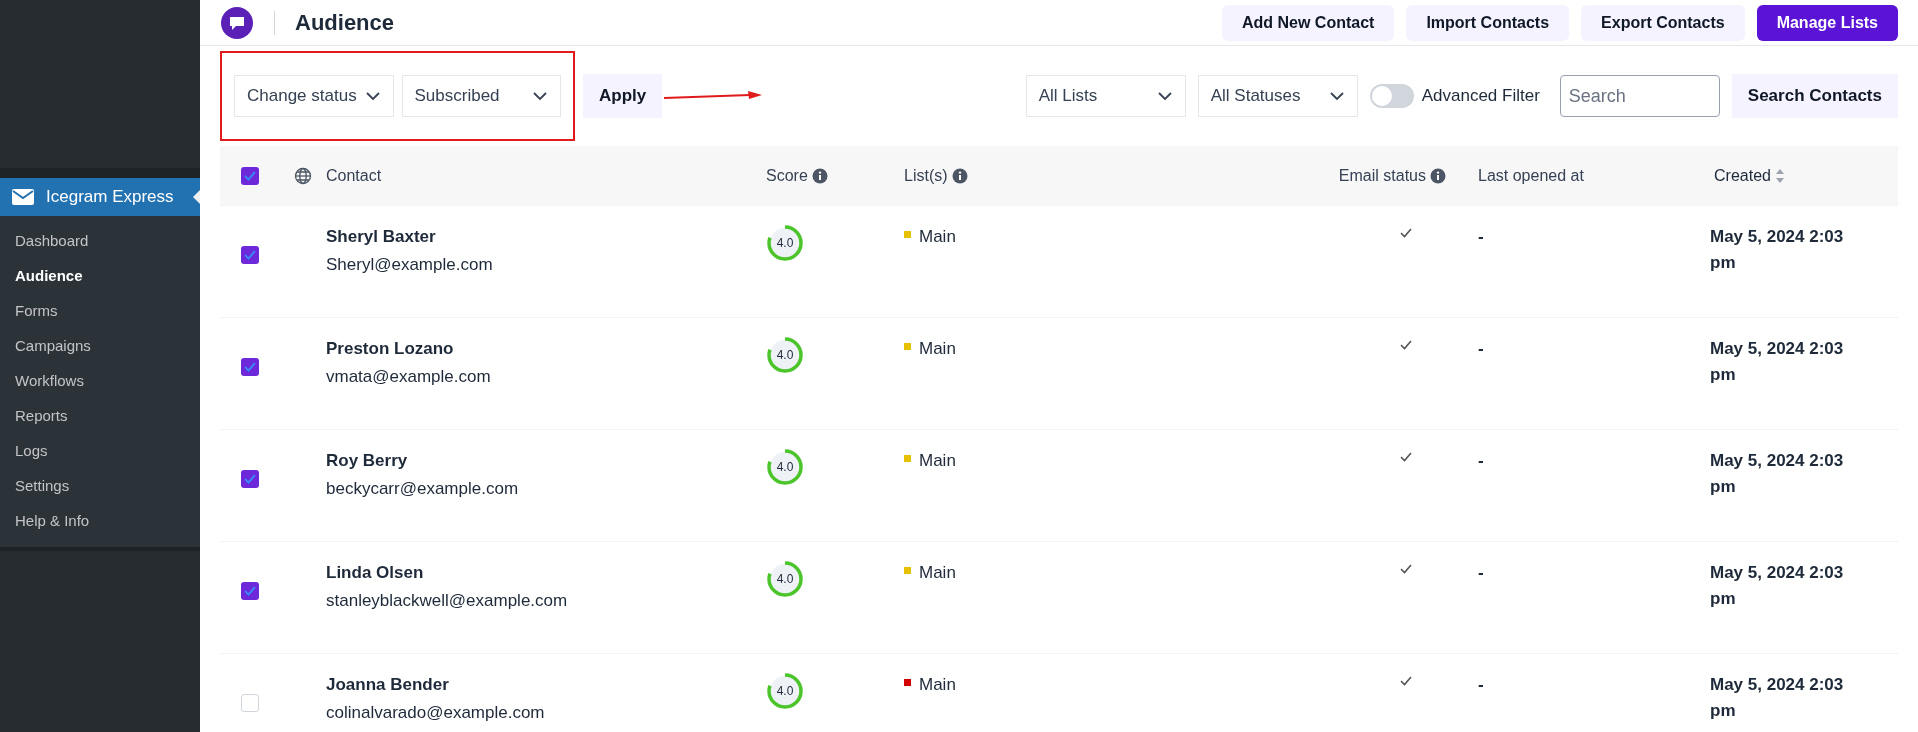 The image size is (1918, 732). I want to click on sidebar-item: Campaigns, so click(100, 346).